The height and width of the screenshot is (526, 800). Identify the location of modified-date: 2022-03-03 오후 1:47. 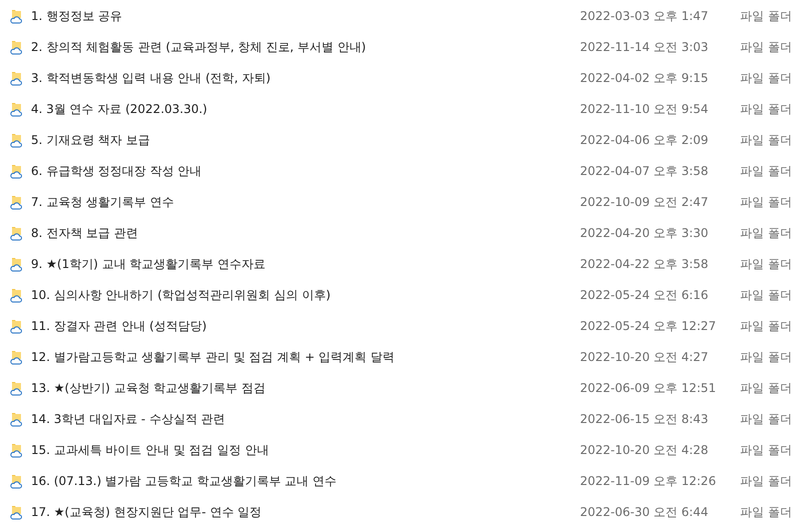
(645, 16).